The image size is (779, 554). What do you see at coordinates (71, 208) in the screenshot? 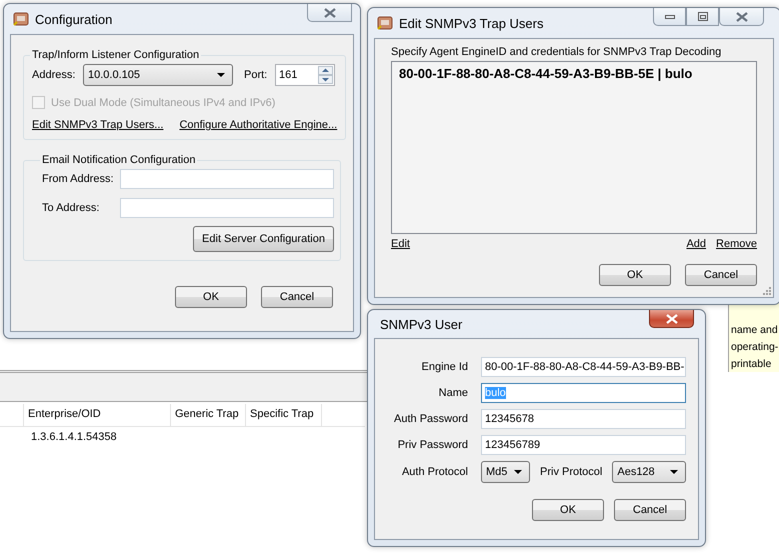
I see `field-label: To Address:` at bounding box center [71, 208].